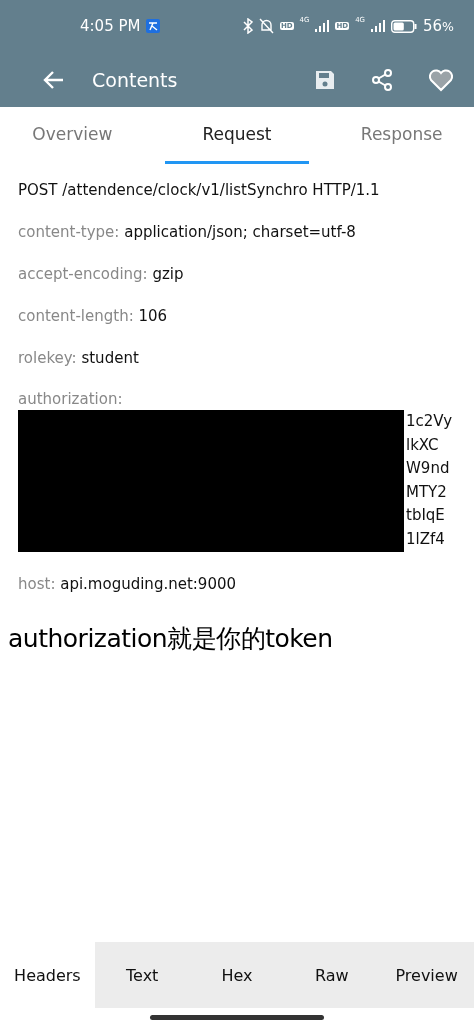  Describe the element at coordinates (240, 232) in the screenshot. I see `header-value: application/json; charset=utf-8` at that location.